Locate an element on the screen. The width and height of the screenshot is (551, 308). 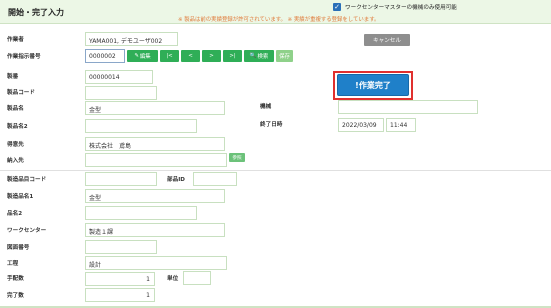
delivery-label: 納入先 is located at coordinates (15, 161).